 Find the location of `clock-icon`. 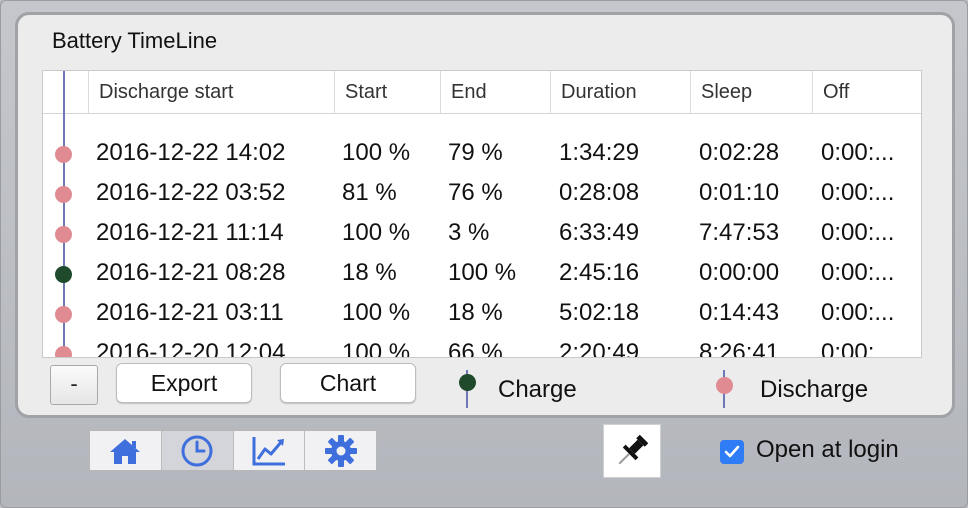

clock-icon is located at coordinates (197, 450).